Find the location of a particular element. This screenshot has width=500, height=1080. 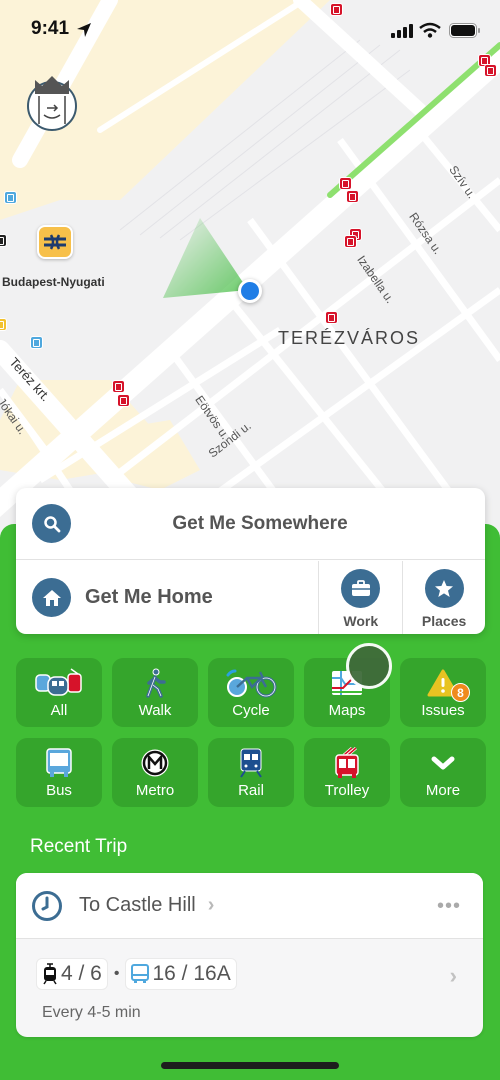

search-card: Get Me Somewhere Get Me Home Work Places is located at coordinates (250, 561).